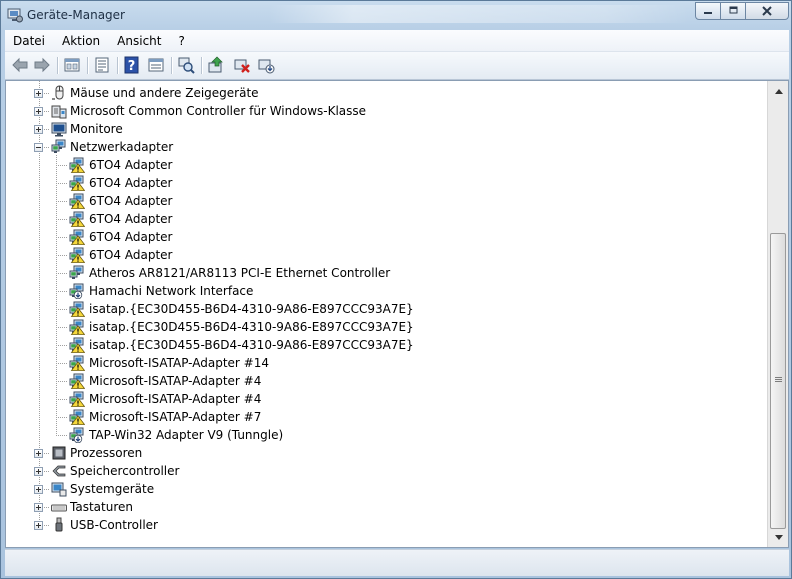 The image size is (792, 579). What do you see at coordinates (42, 65) in the screenshot?
I see `forward-icon` at bounding box center [42, 65].